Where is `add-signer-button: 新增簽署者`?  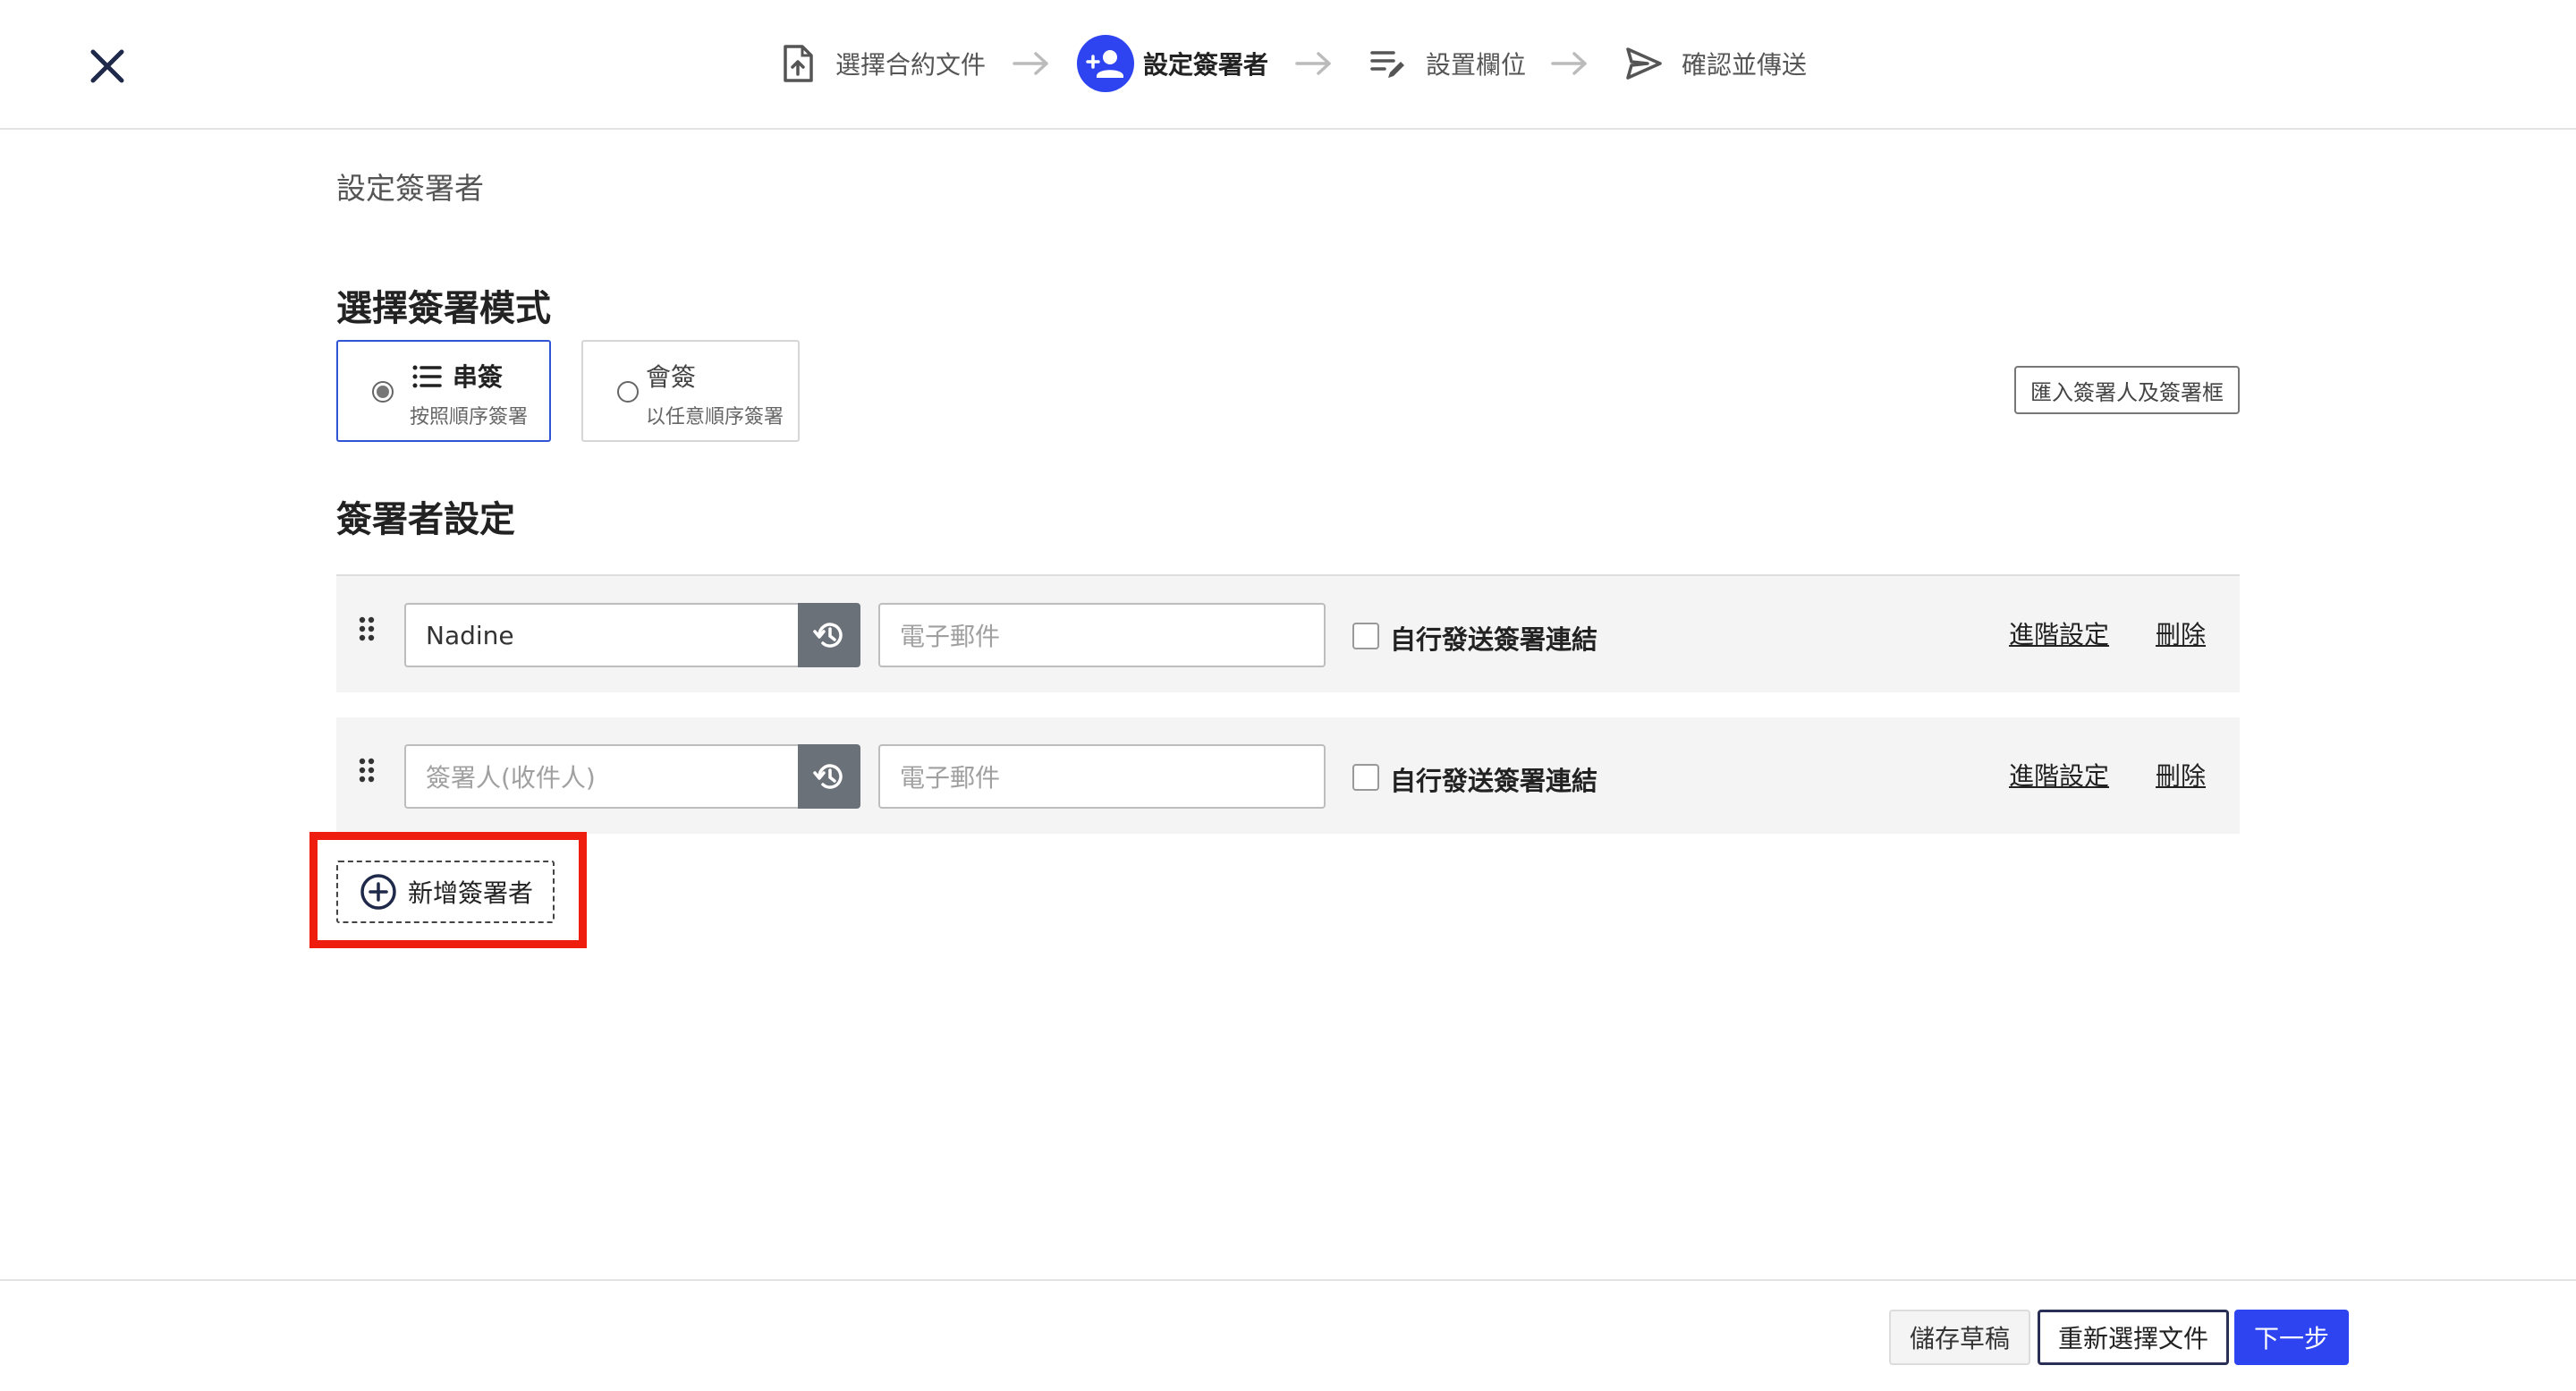 add-signer-button: 新增簽署者 is located at coordinates (445, 892).